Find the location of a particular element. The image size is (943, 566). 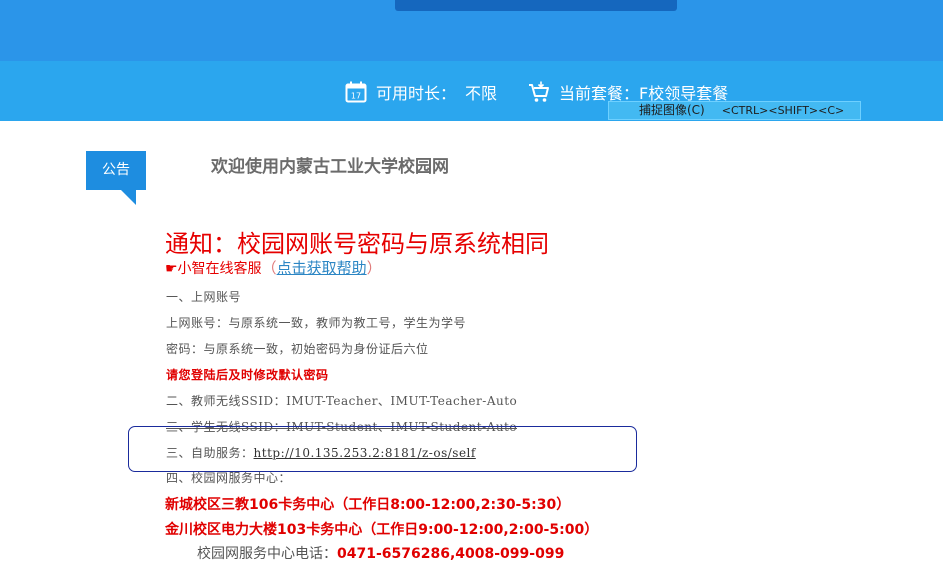

usage-info: 17 可用时长： 不限 is located at coordinates (421, 92).